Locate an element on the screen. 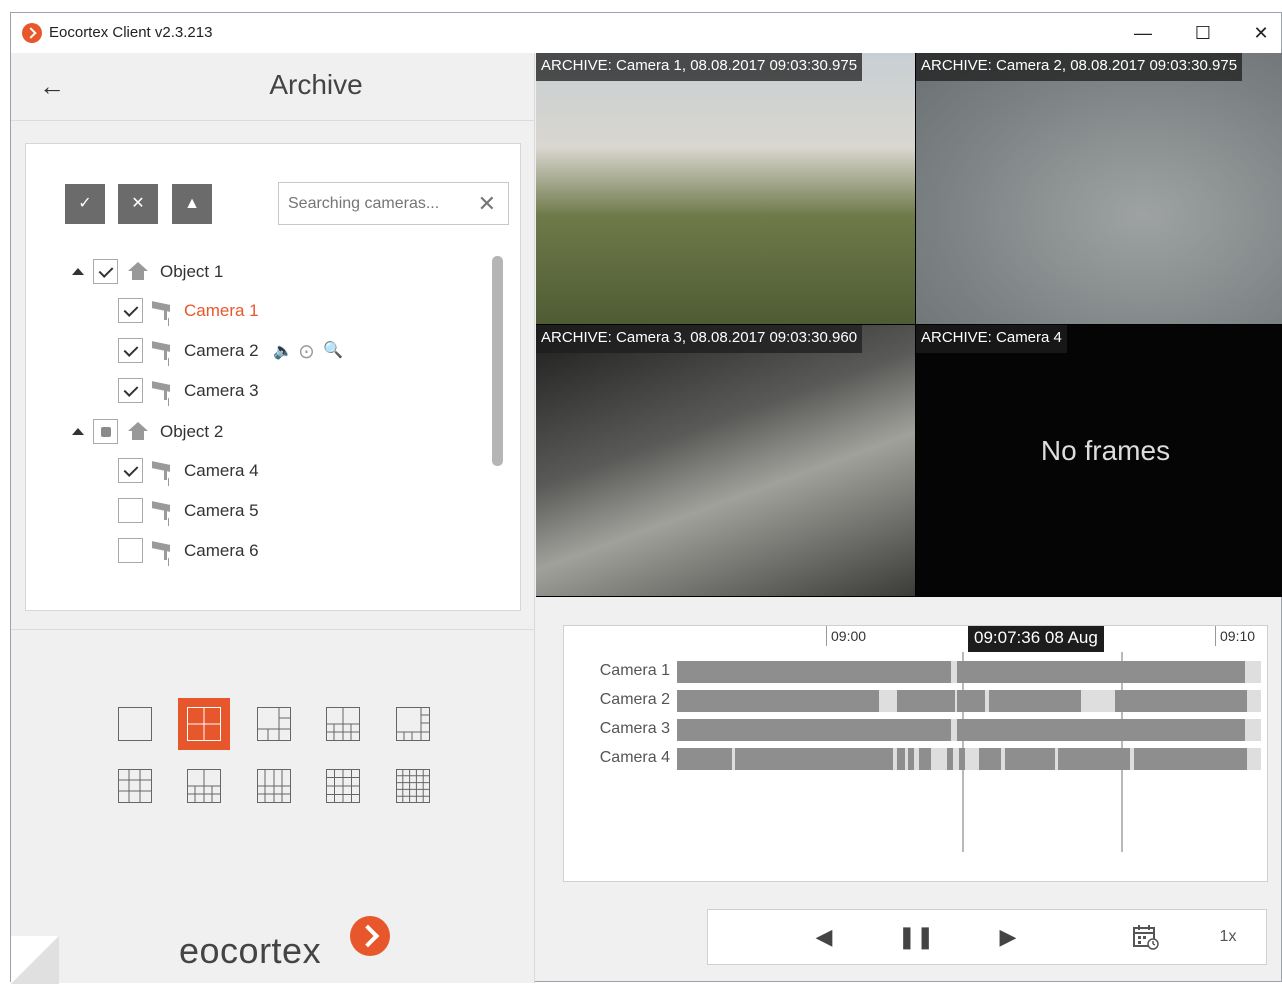 The image size is (1282, 984). tree-camera-4: Camera 4 is located at coordinates (218, 472).